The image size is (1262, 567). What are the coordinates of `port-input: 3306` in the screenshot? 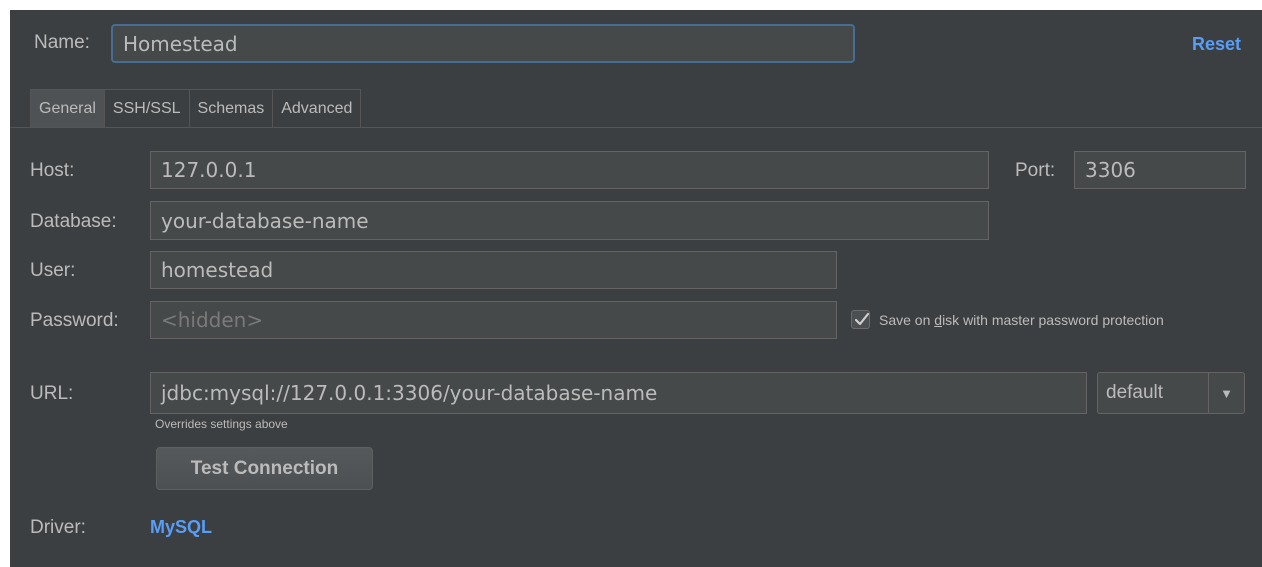 It's located at (1160, 170).